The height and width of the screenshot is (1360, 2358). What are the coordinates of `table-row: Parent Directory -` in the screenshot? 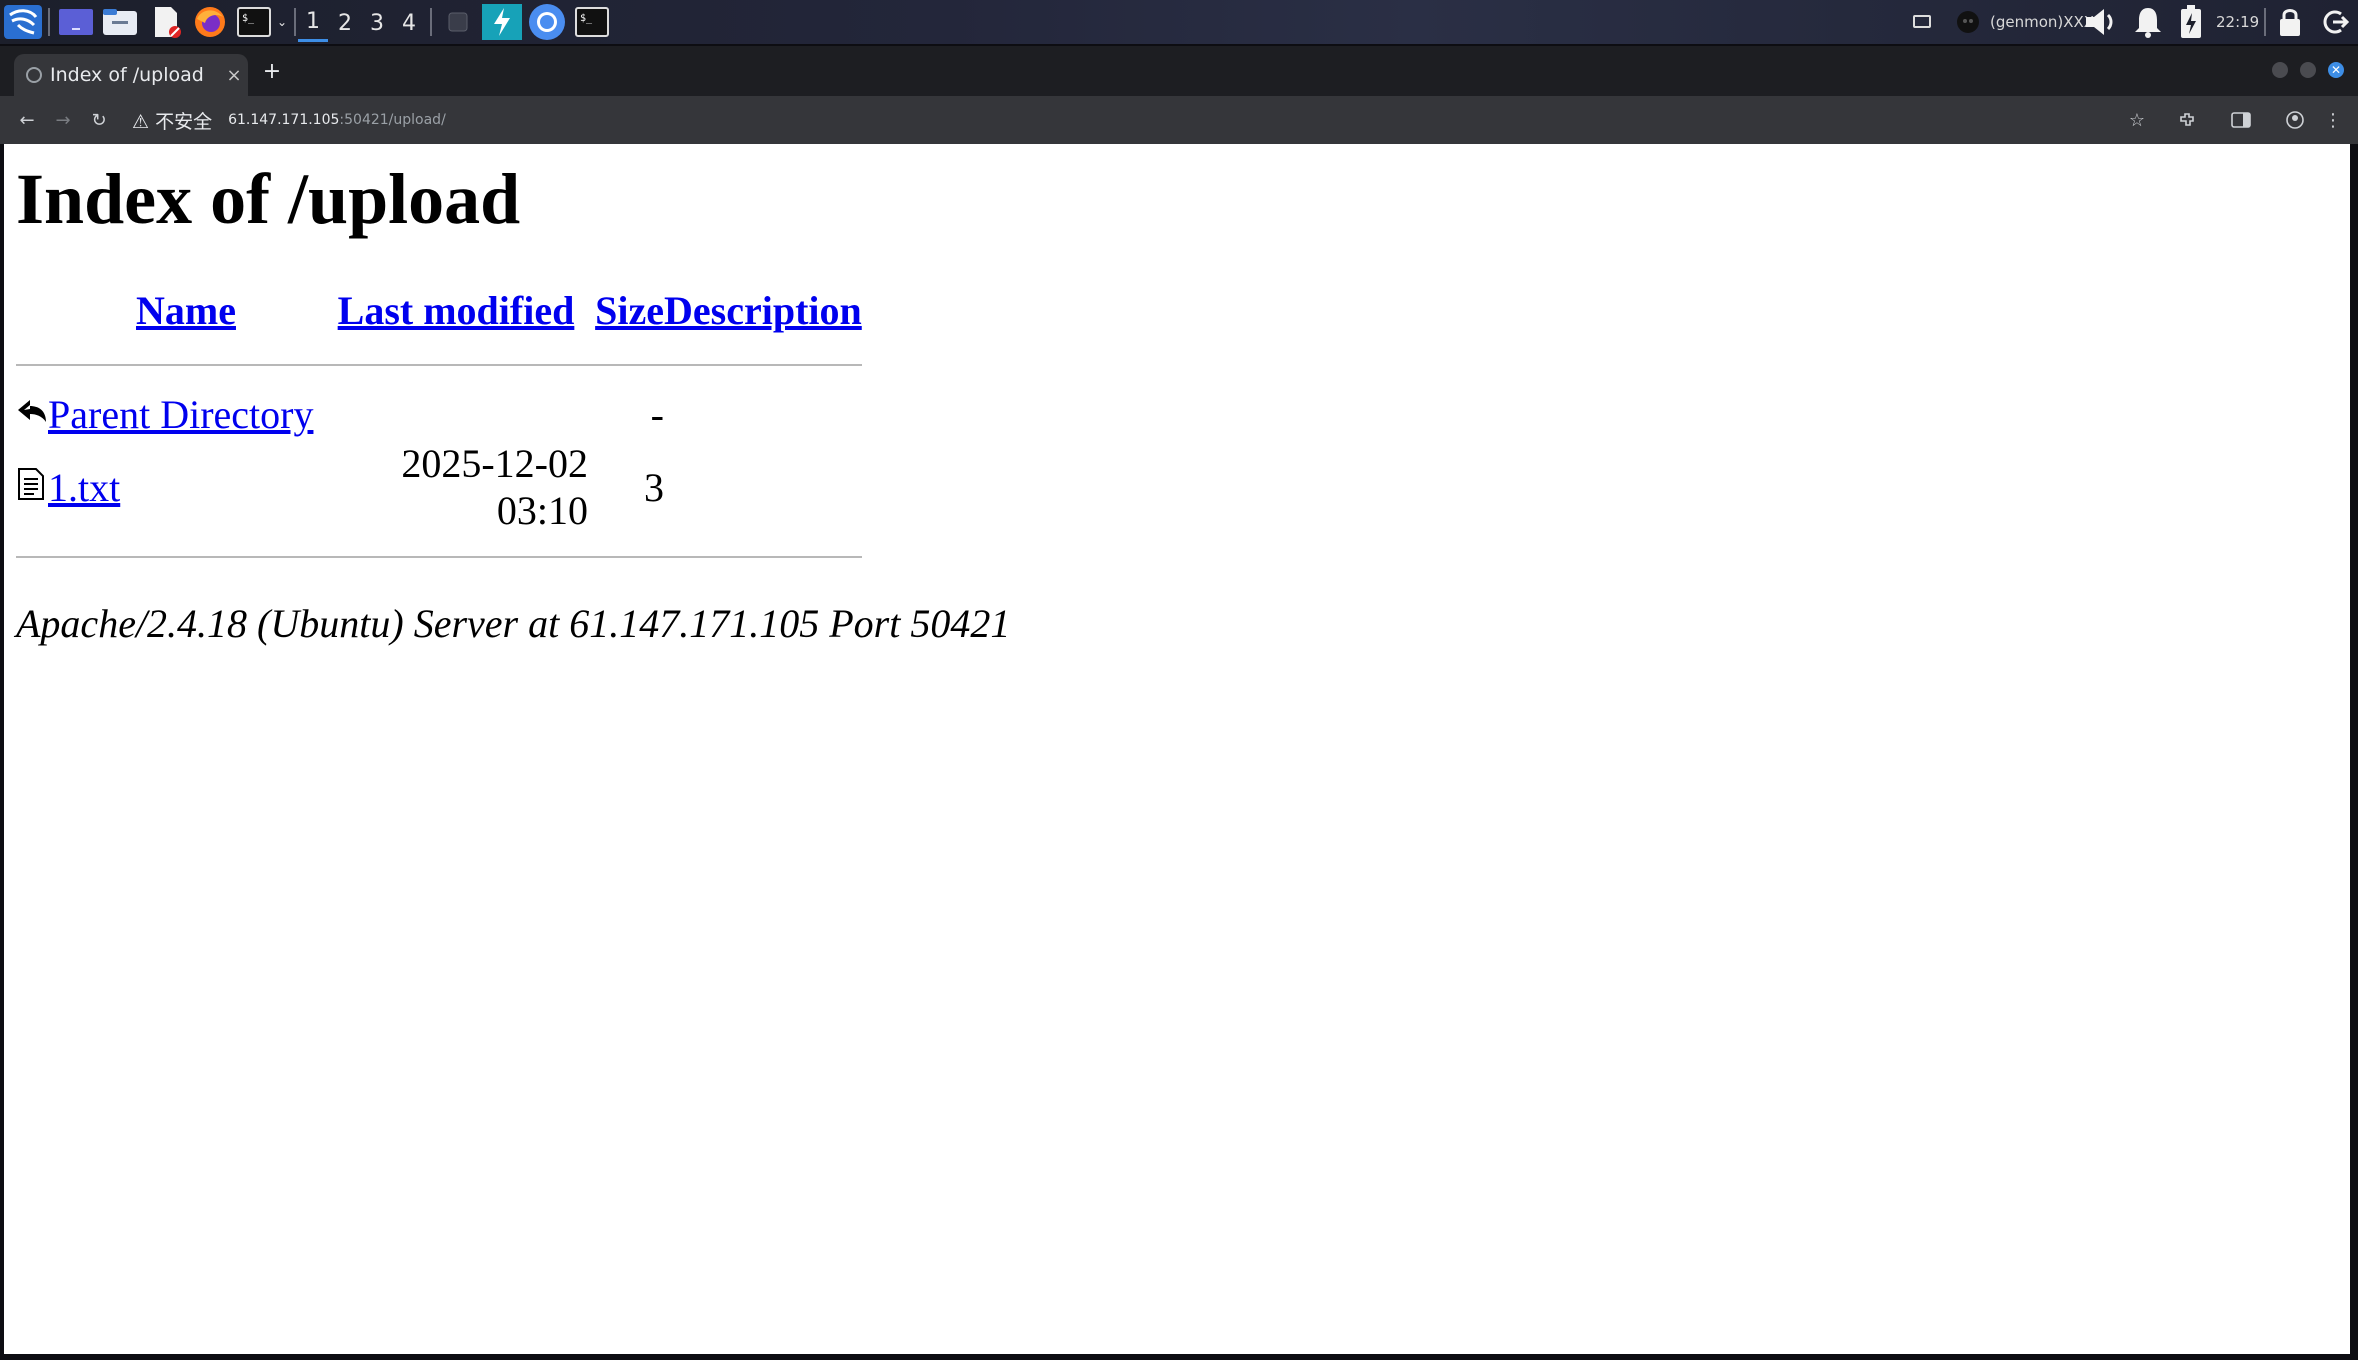 It's located at (439, 414).